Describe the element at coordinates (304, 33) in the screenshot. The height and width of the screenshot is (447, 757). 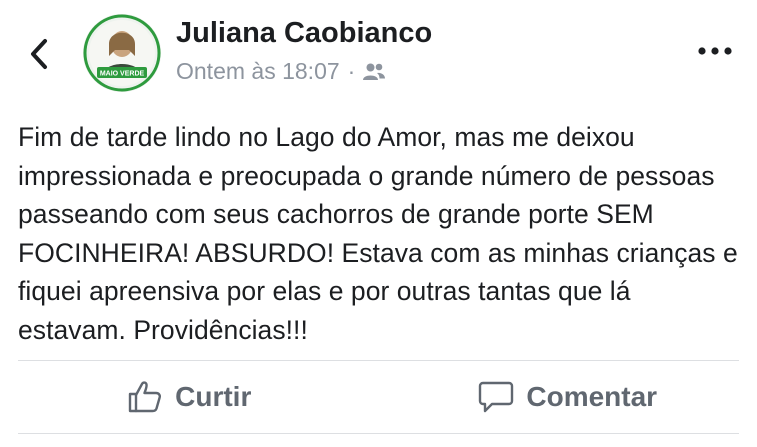
I see `author-name: Juliana Caobianco` at that location.